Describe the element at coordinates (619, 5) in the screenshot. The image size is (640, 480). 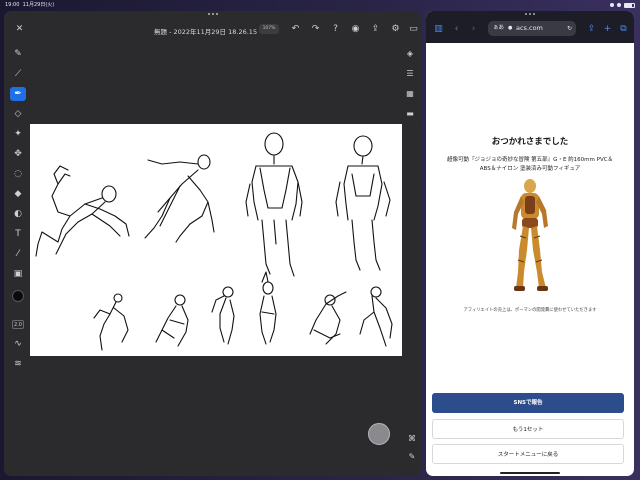
I see `signal-icon` at that location.